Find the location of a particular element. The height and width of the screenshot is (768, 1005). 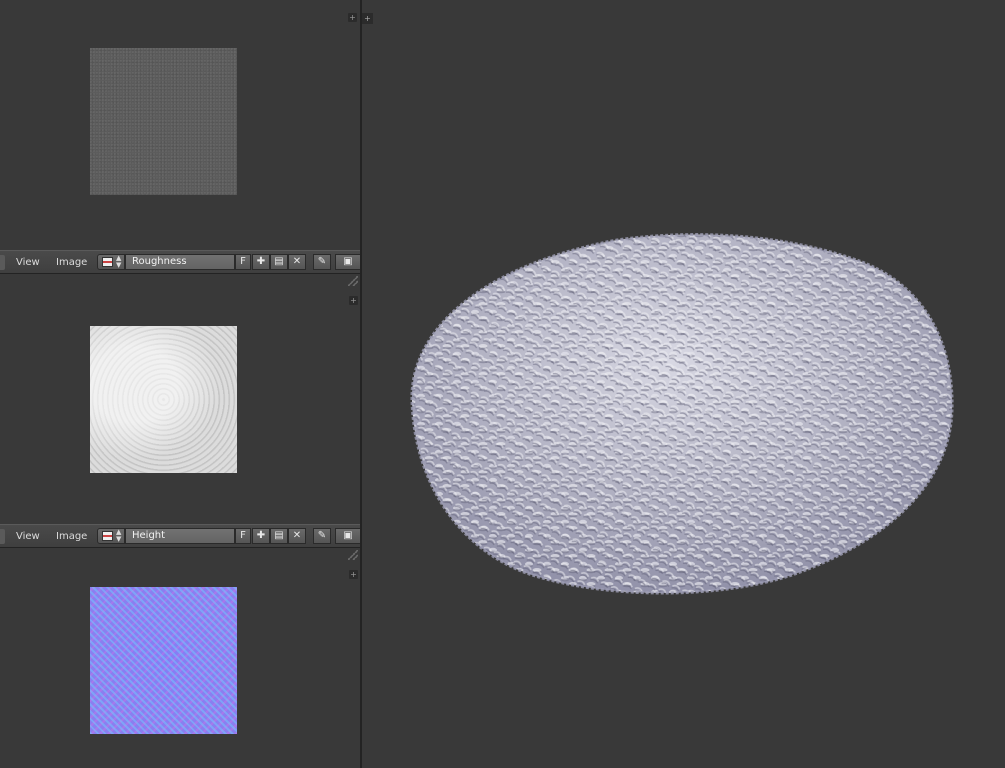

image-name-field: Roughness is located at coordinates (180, 262).